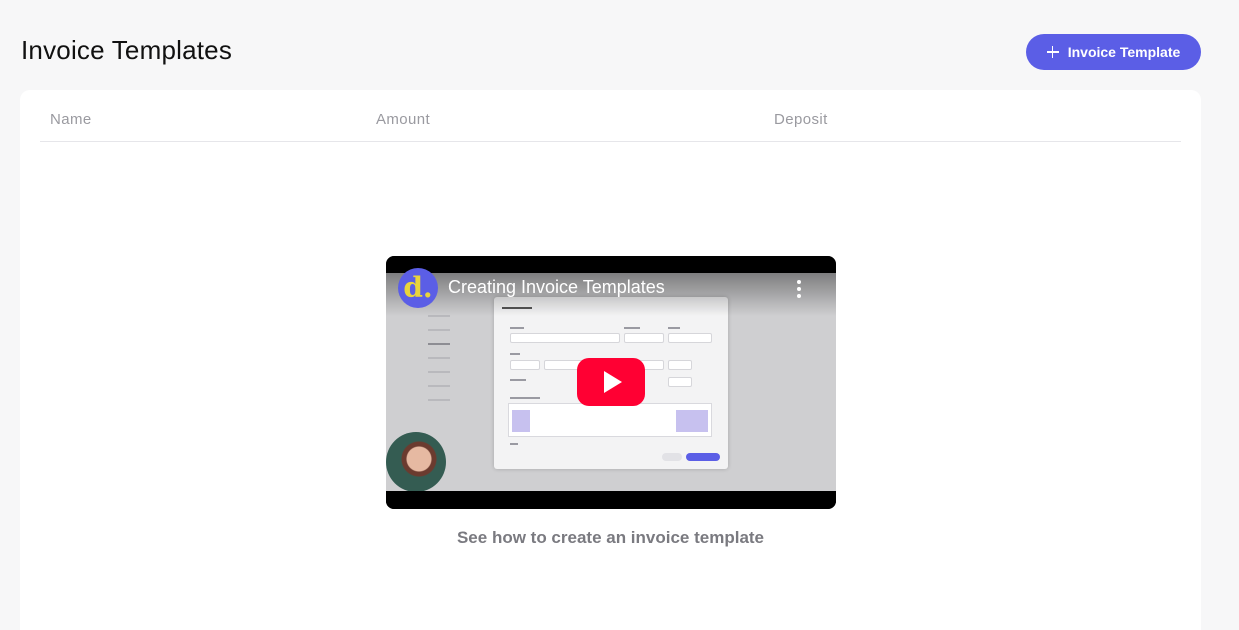  What do you see at coordinates (1052, 52) in the screenshot?
I see `plus-icon` at bounding box center [1052, 52].